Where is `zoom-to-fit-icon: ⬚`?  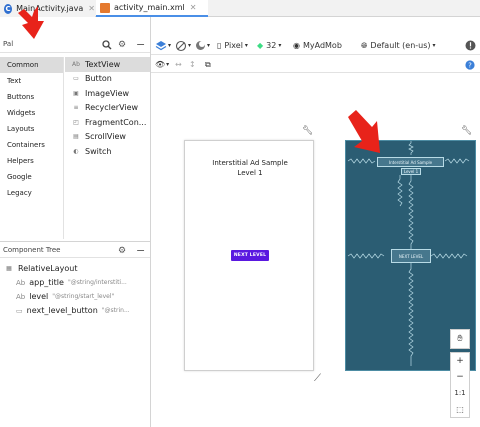
zoom-to-fit-icon: ⬚ is located at coordinates (460, 409).